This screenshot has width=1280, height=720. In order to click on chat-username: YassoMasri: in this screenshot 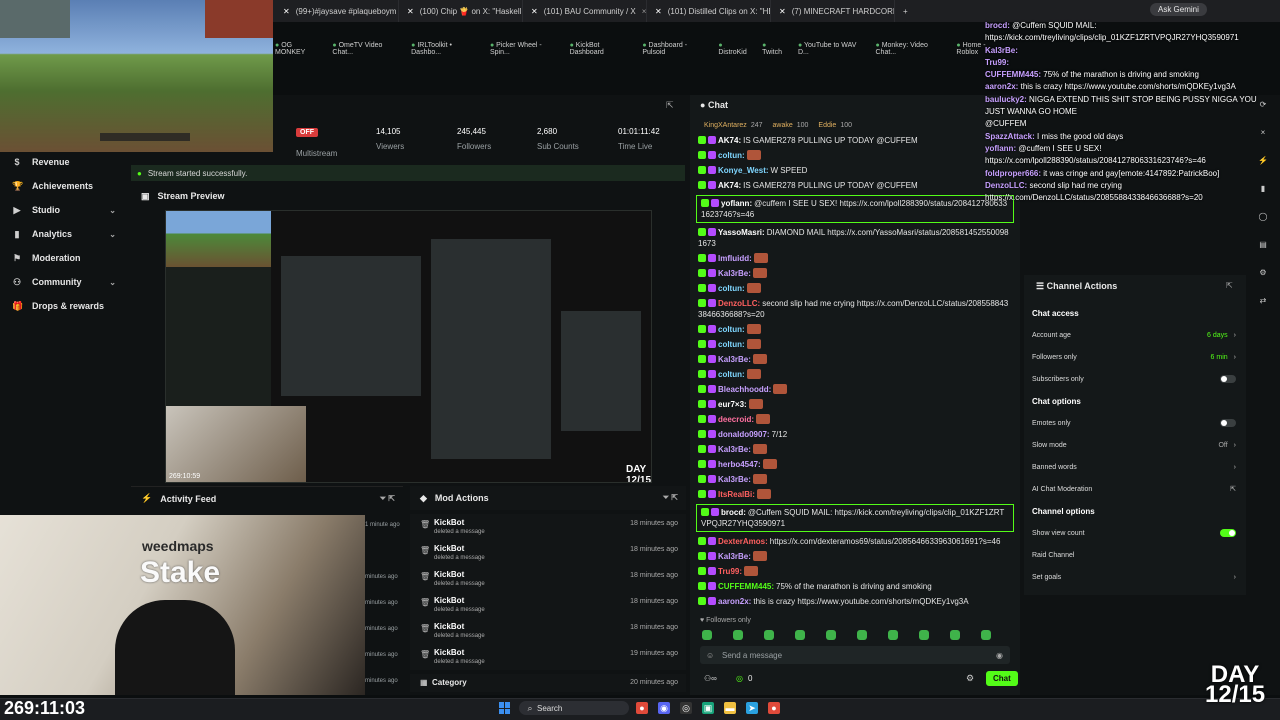, I will do `click(741, 232)`.